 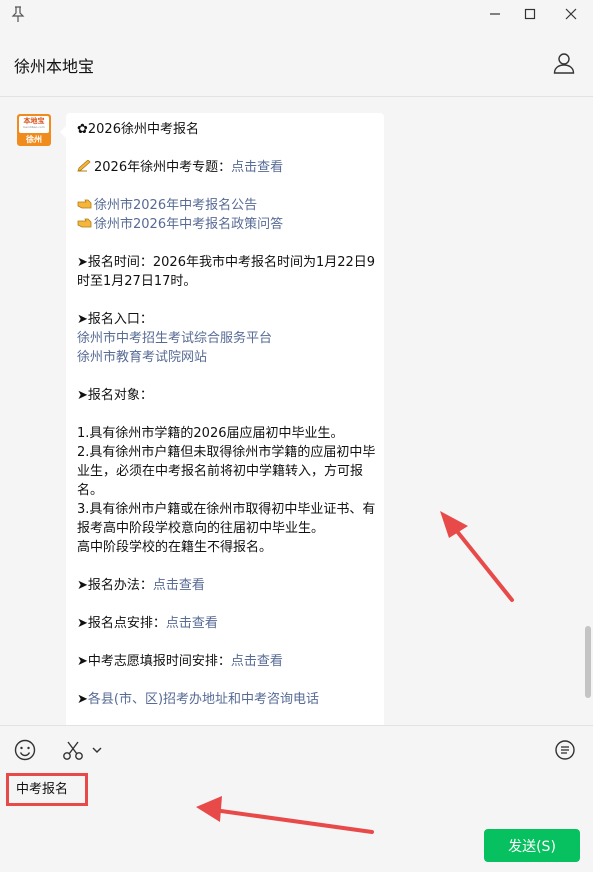 I want to click on maximize-button, so click(x=530, y=14).